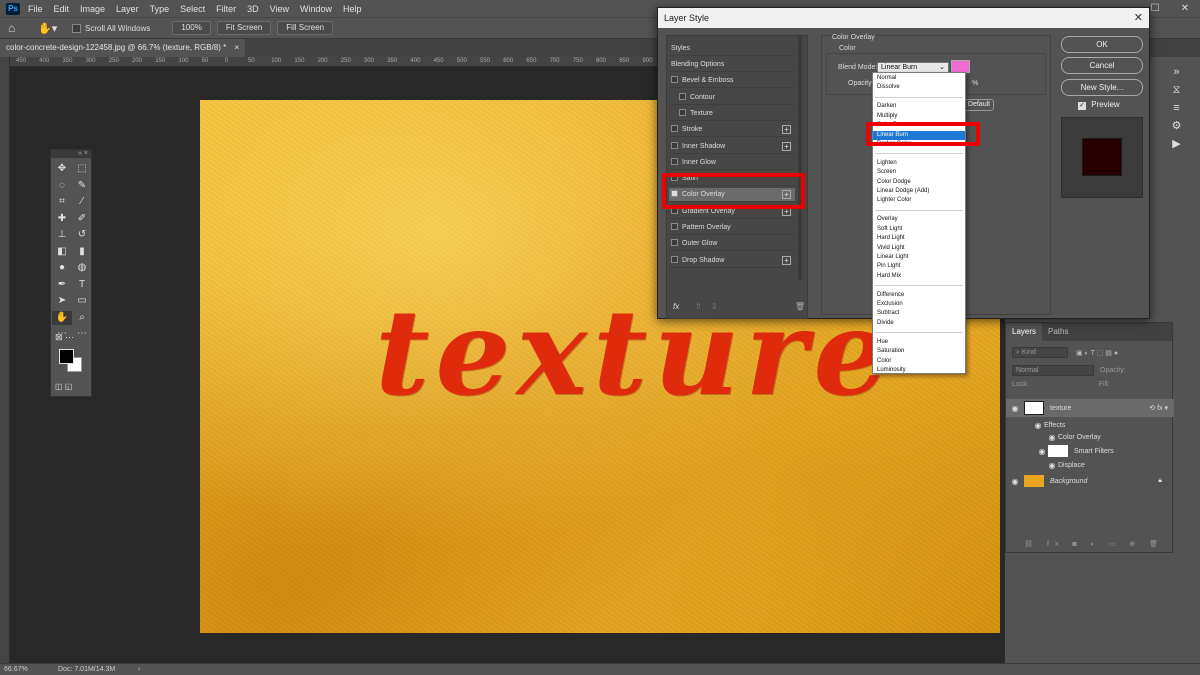  What do you see at coordinates (62, 268) in the screenshot?
I see `blur-tool-icon: ●` at bounding box center [62, 268].